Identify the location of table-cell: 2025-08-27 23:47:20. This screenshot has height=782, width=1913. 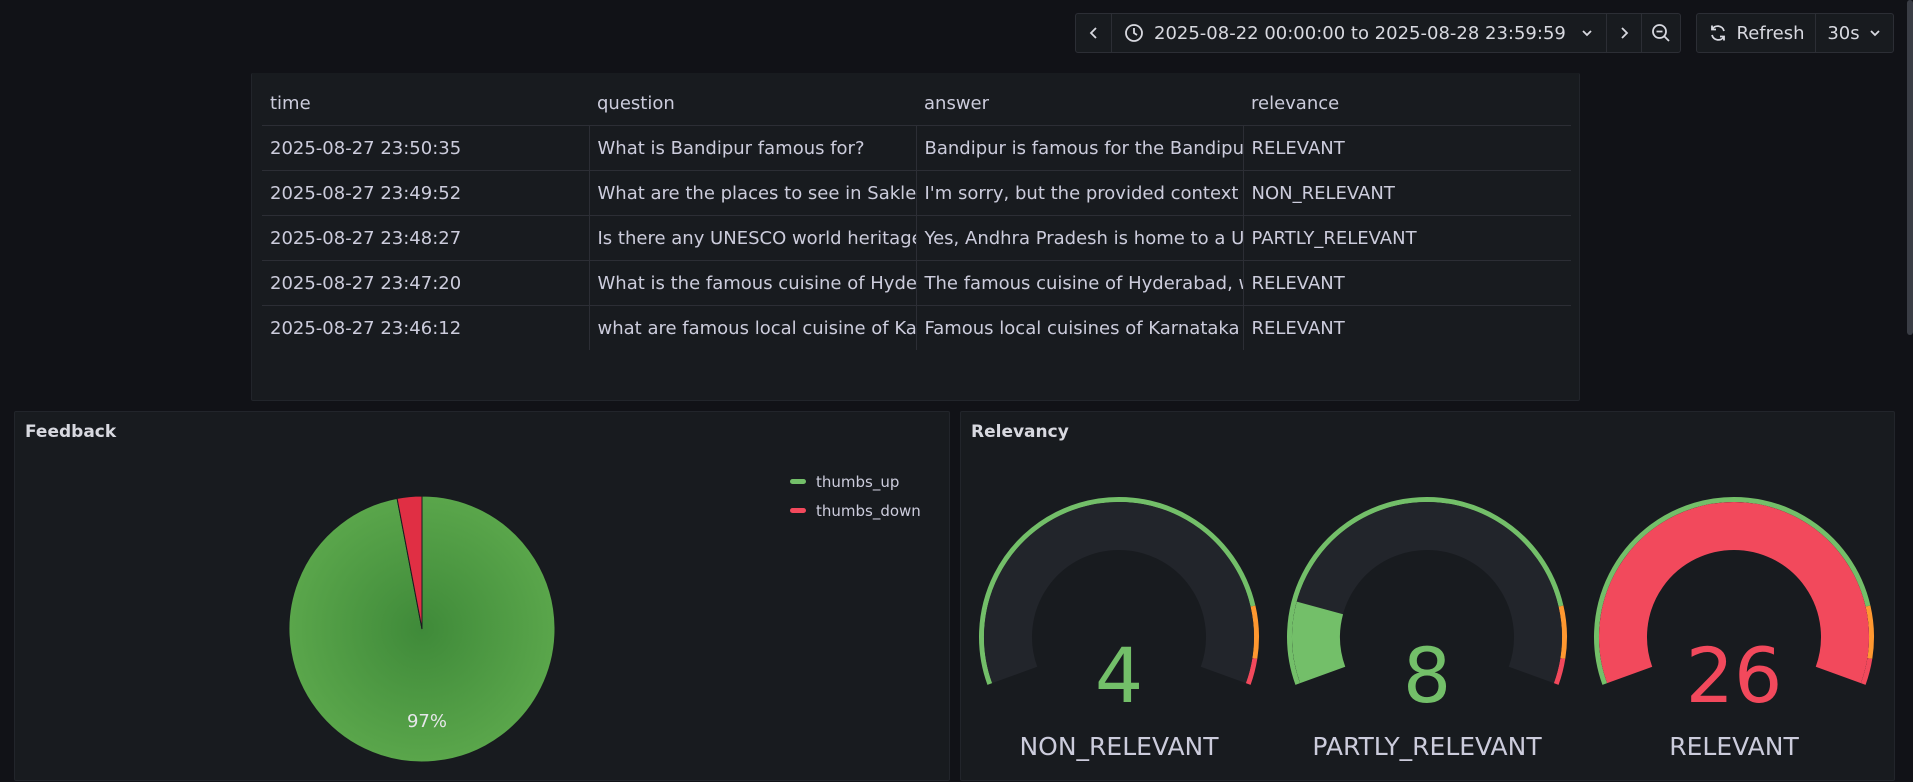
(426, 283).